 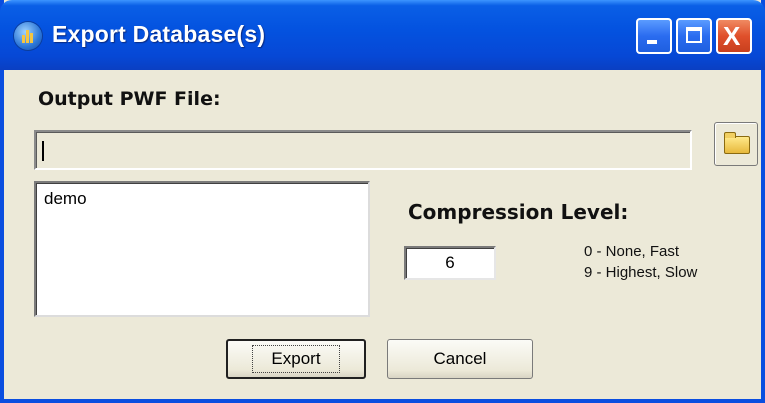 I want to click on output-path-input, so click(x=363, y=150).